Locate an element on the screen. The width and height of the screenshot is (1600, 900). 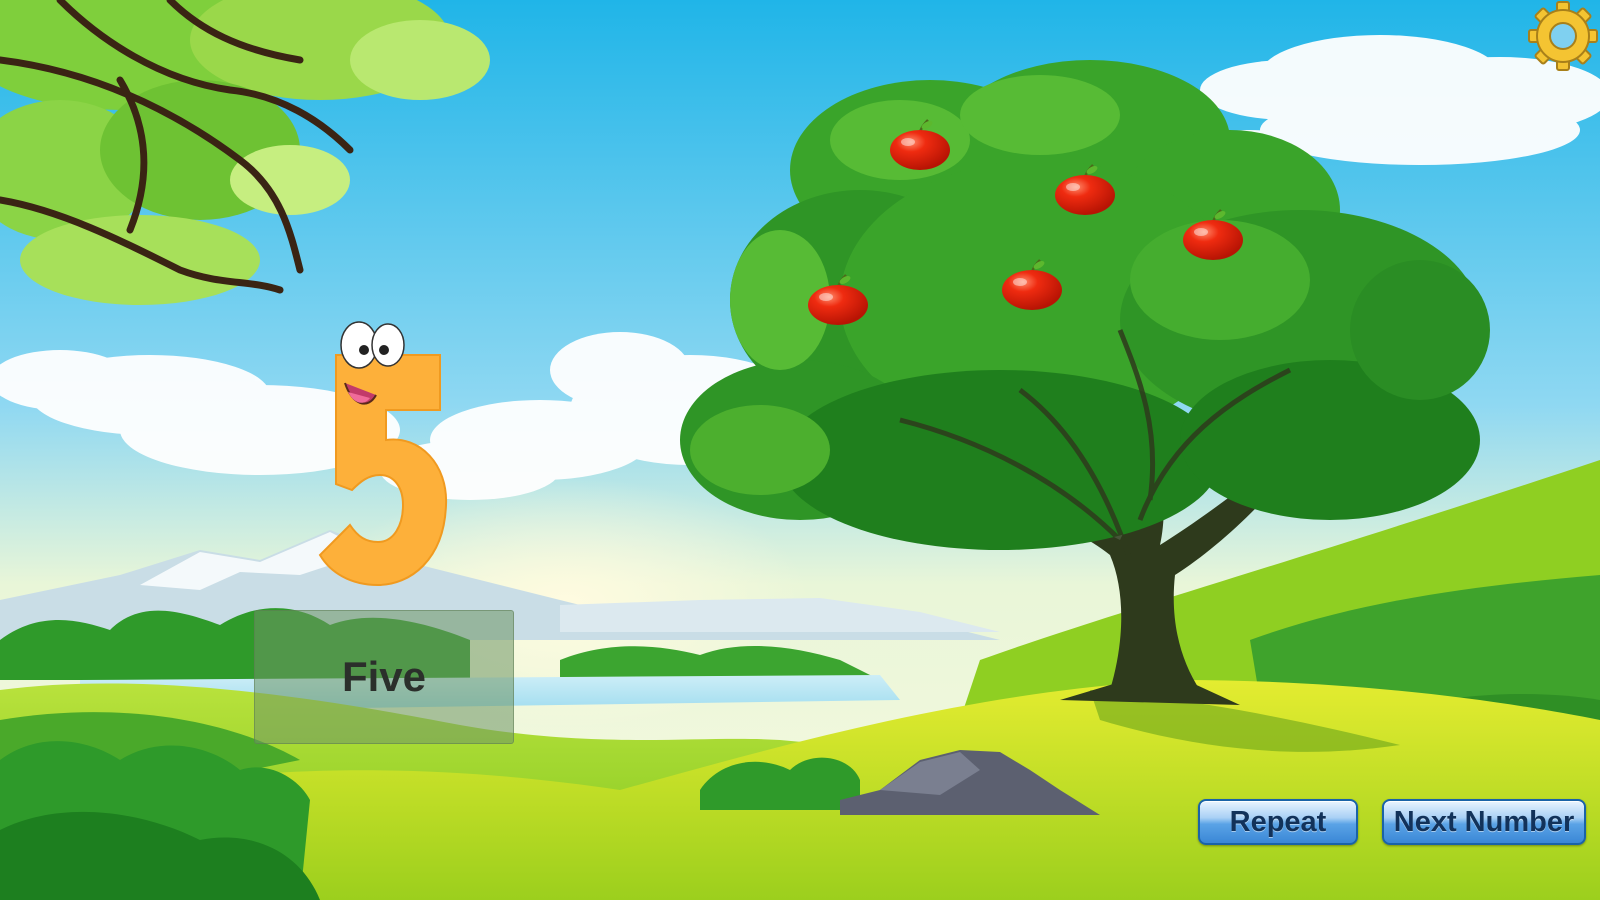
number-word: Five is located at coordinates (384, 676).